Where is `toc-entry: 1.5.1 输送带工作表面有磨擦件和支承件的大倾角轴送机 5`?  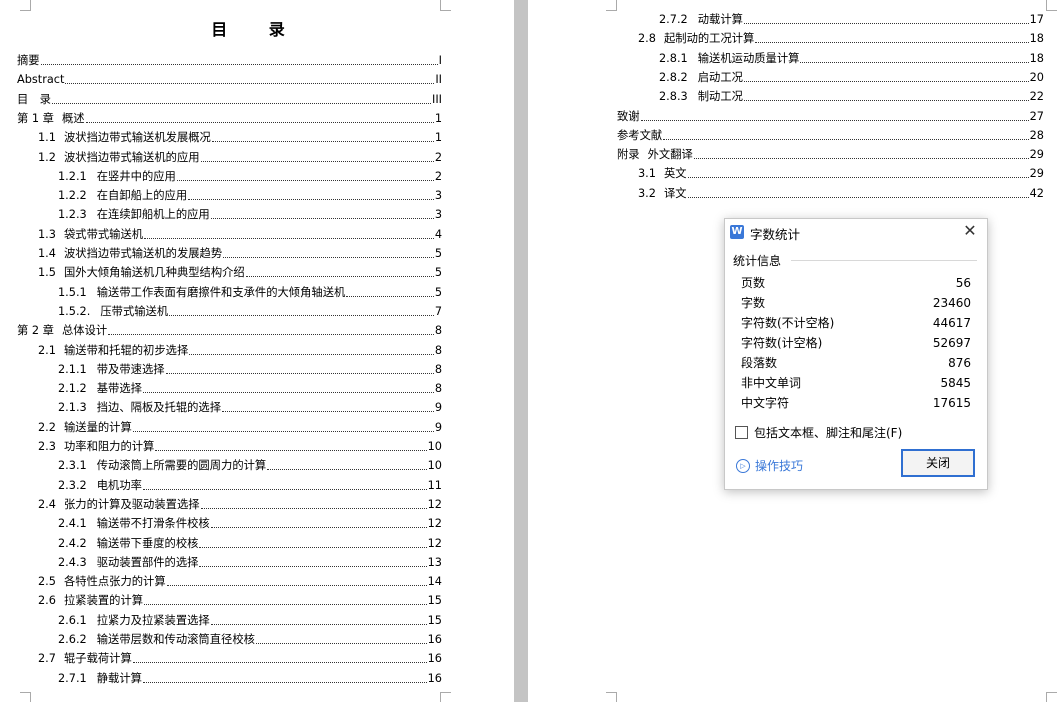 toc-entry: 1.5.1 输送带工作表面有磨擦件和支承件的大倾角轴送机 5 is located at coordinates (250, 293).